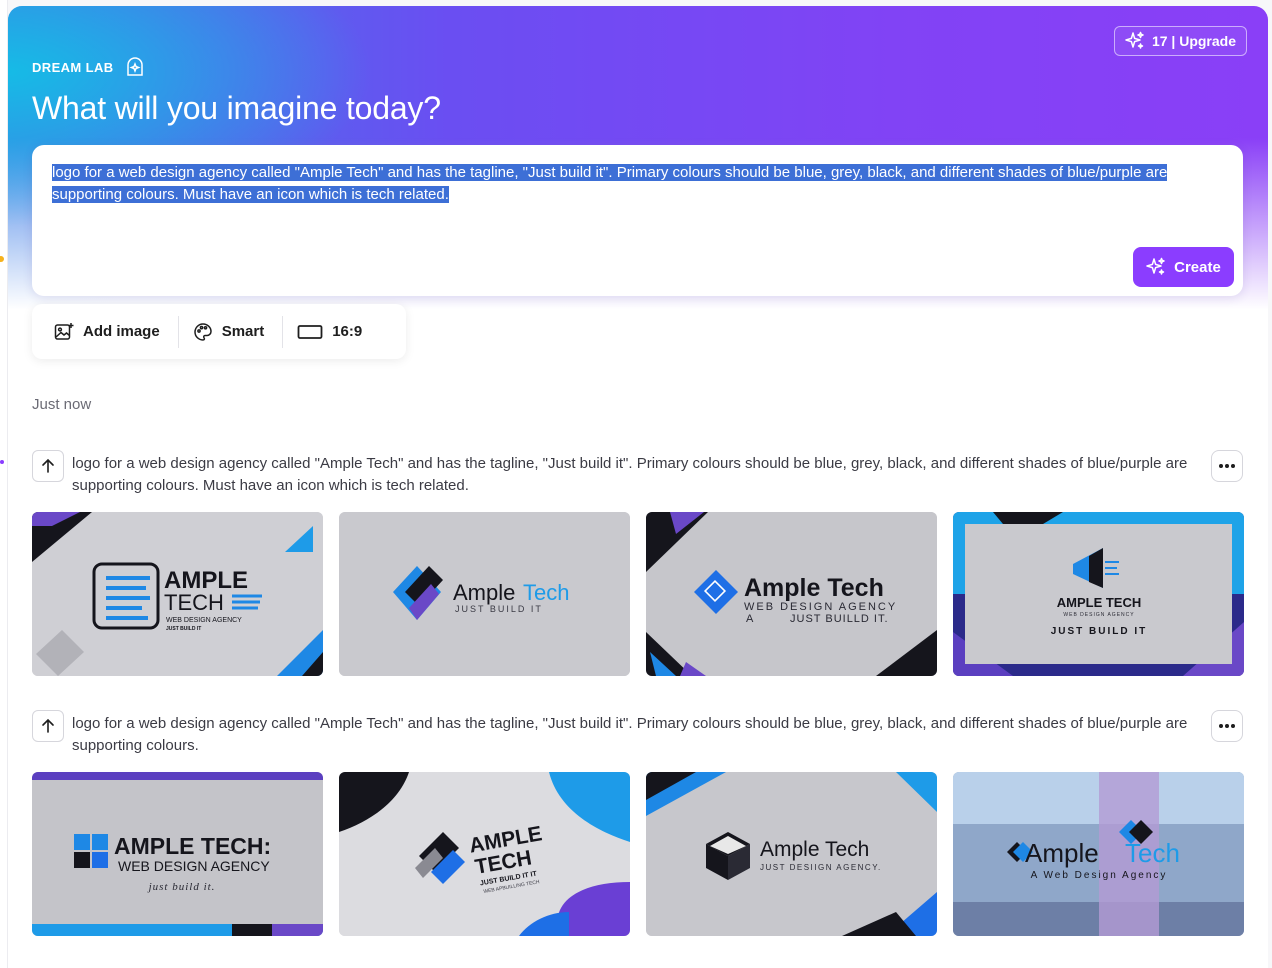 The height and width of the screenshot is (968, 1272). I want to click on page-title: What will you imagine today?, so click(236, 108).